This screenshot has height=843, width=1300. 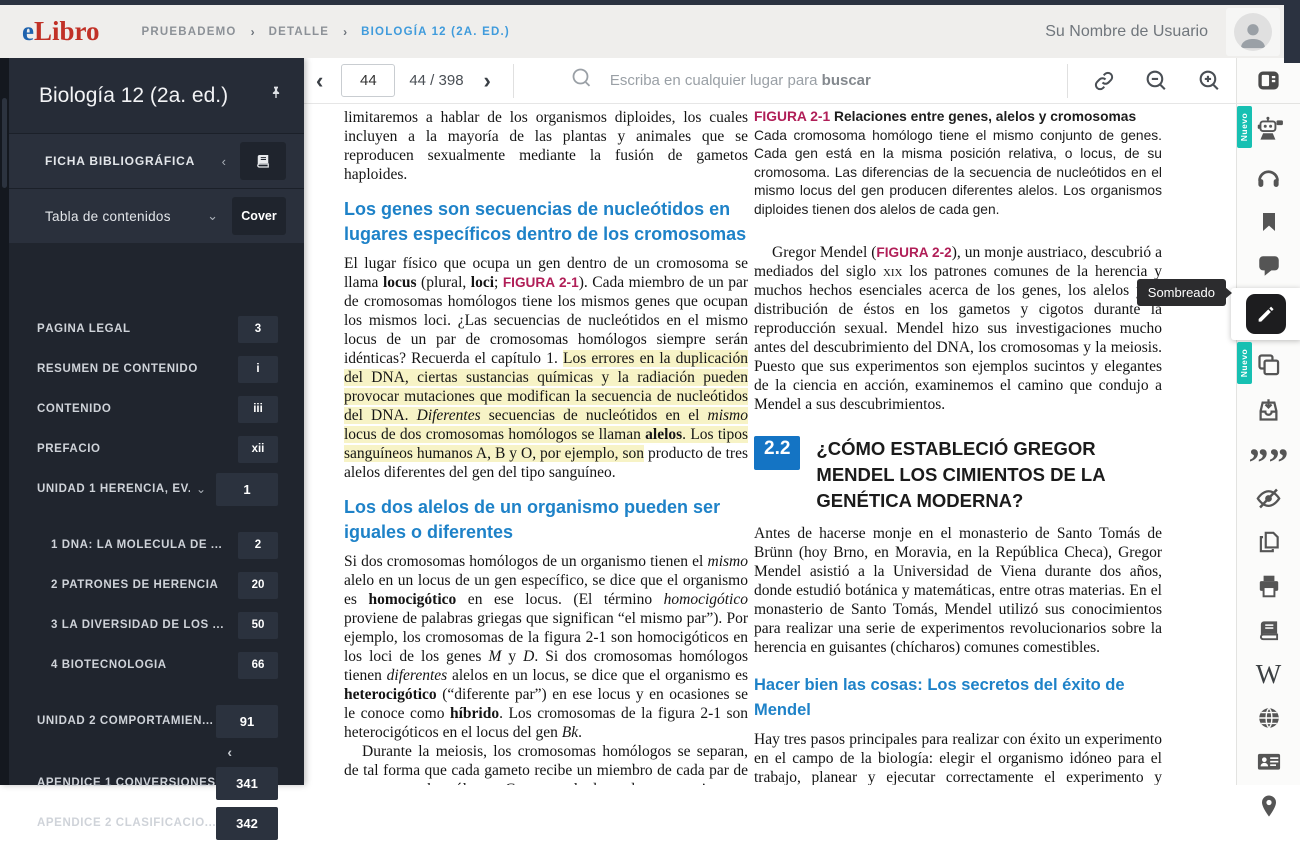 What do you see at coordinates (1209, 80) in the screenshot?
I see `zoom-in-icon` at bounding box center [1209, 80].